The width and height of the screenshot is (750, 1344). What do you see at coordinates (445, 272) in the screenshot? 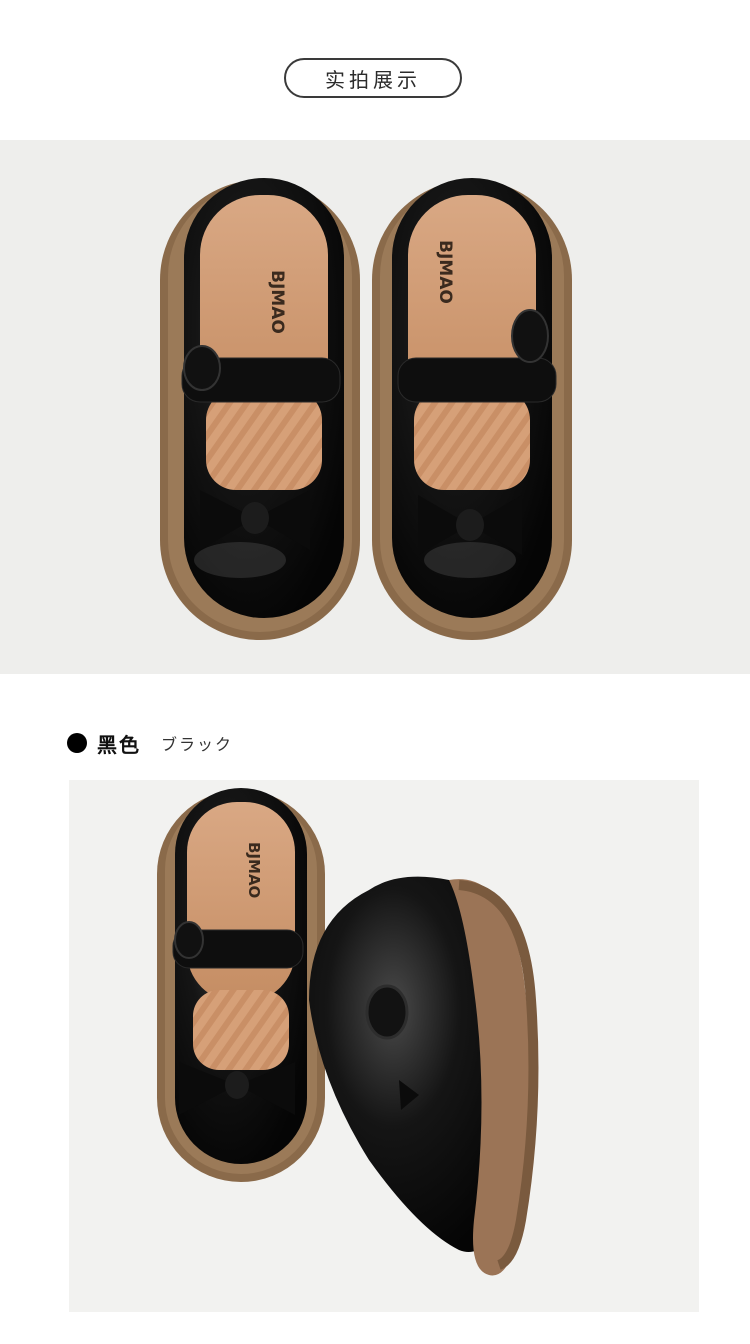
I see `brand-mark-right: BJMAO` at bounding box center [445, 272].